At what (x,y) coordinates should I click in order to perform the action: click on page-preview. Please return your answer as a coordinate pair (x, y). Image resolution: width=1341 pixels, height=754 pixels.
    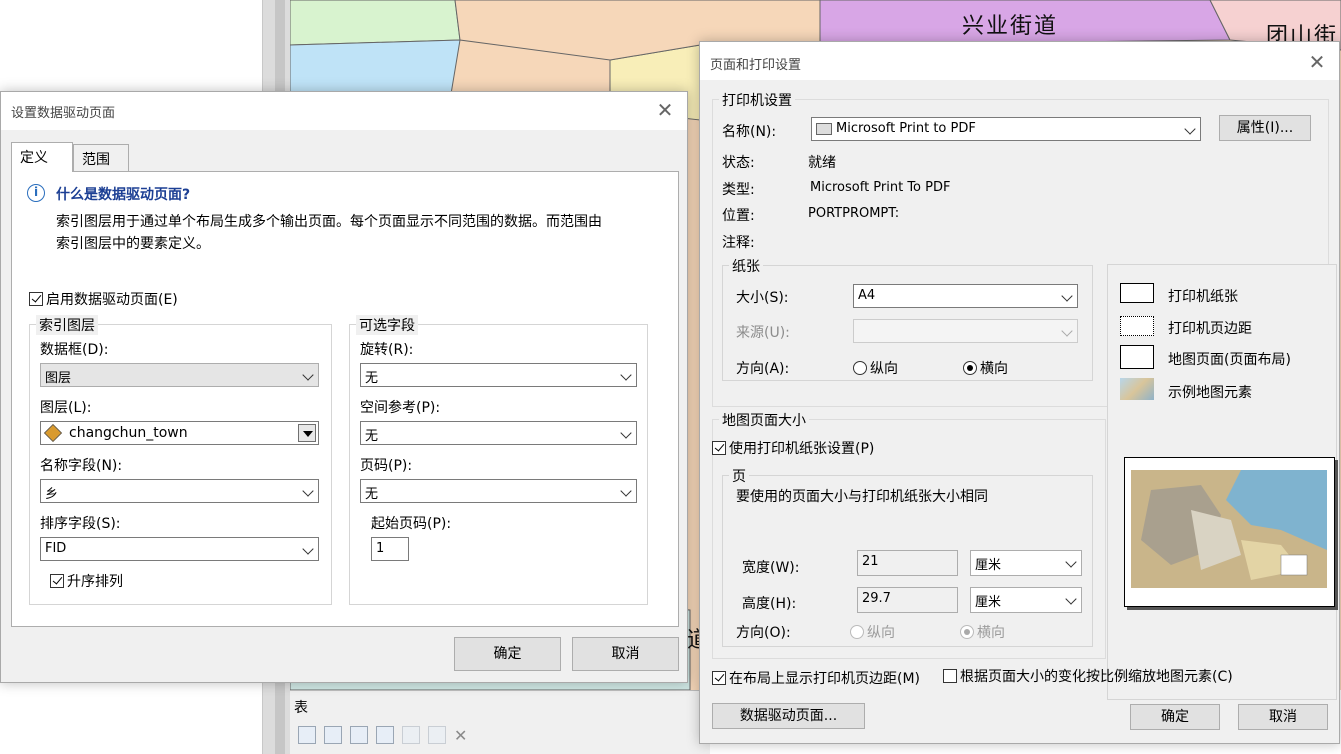
    Looking at the image, I should click on (1229, 532).